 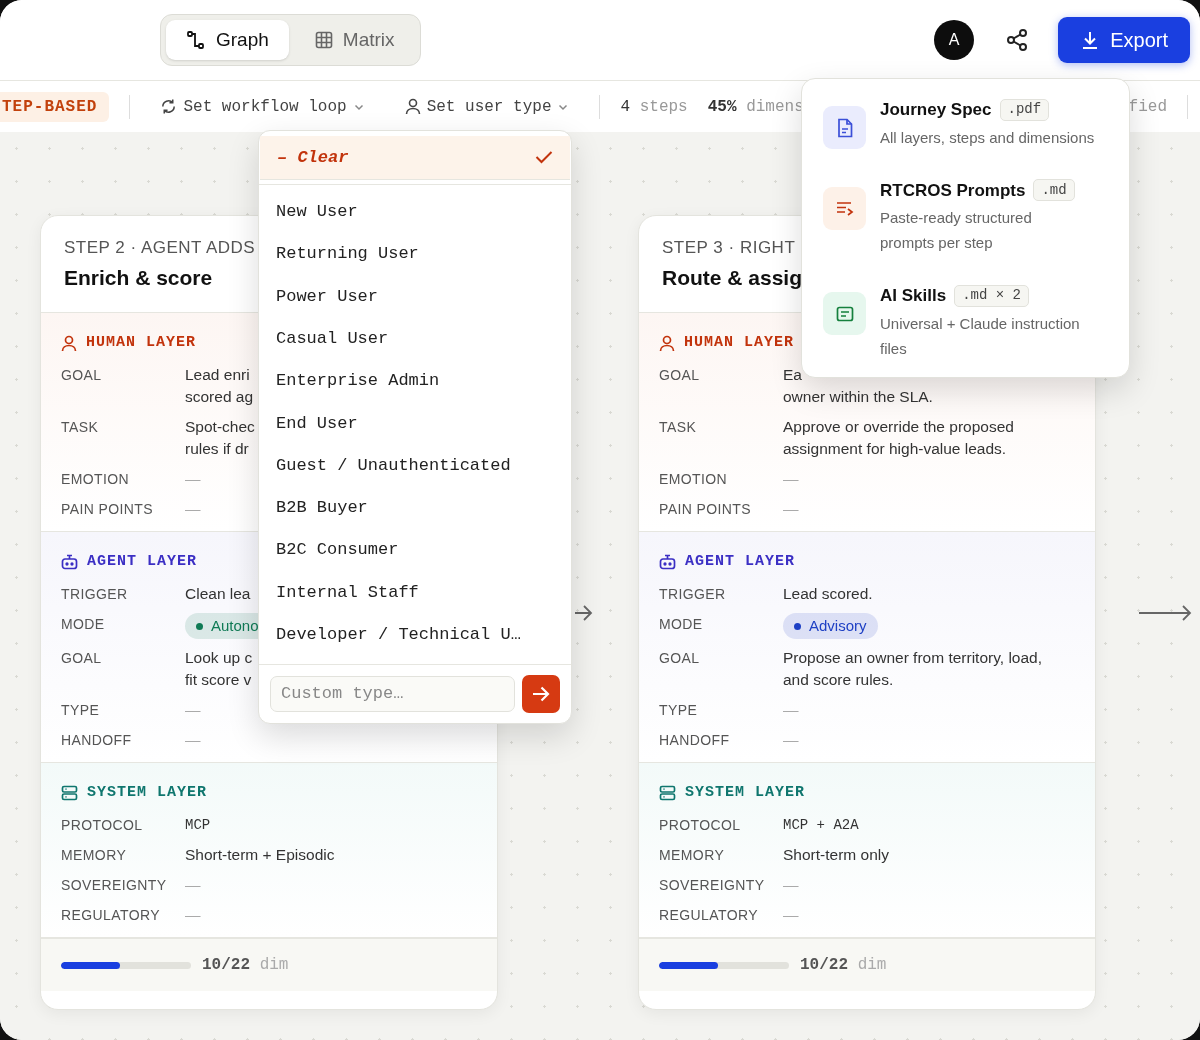 I want to click on user-type-option: B2C Consumer, so click(x=415, y=550).